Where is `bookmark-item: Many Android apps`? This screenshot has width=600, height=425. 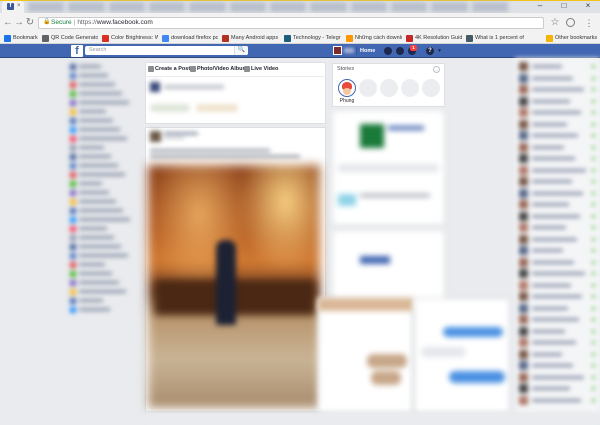 bookmark-item: Many Android apps is located at coordinates (255, 38).